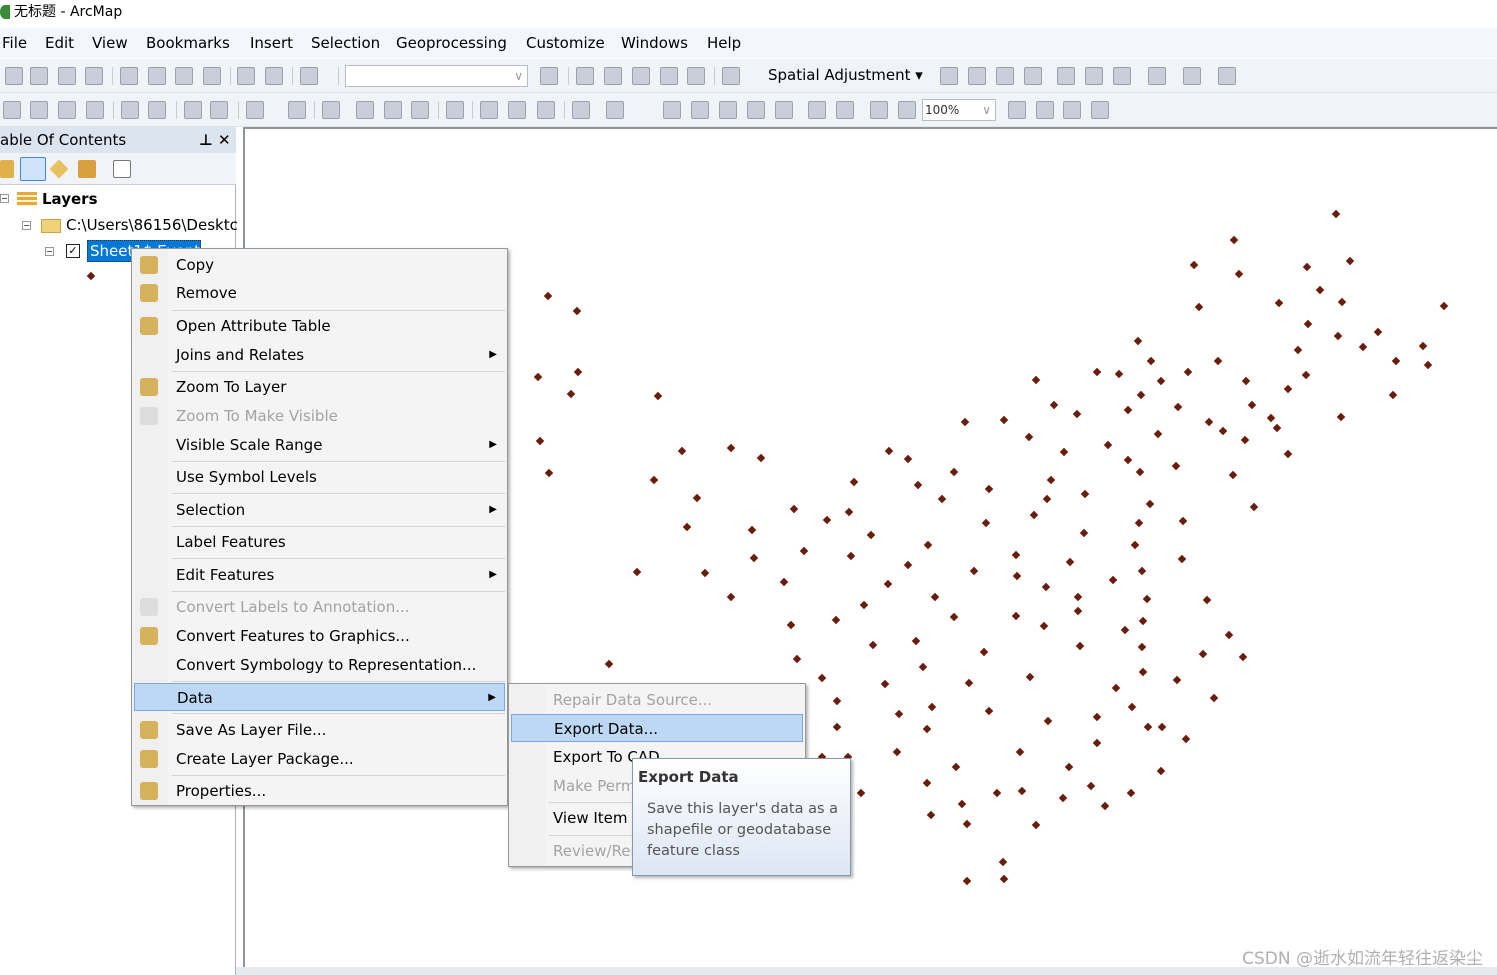 The image size is (1497, 975). I want to click on page-pan-icon, so click(728, 110).